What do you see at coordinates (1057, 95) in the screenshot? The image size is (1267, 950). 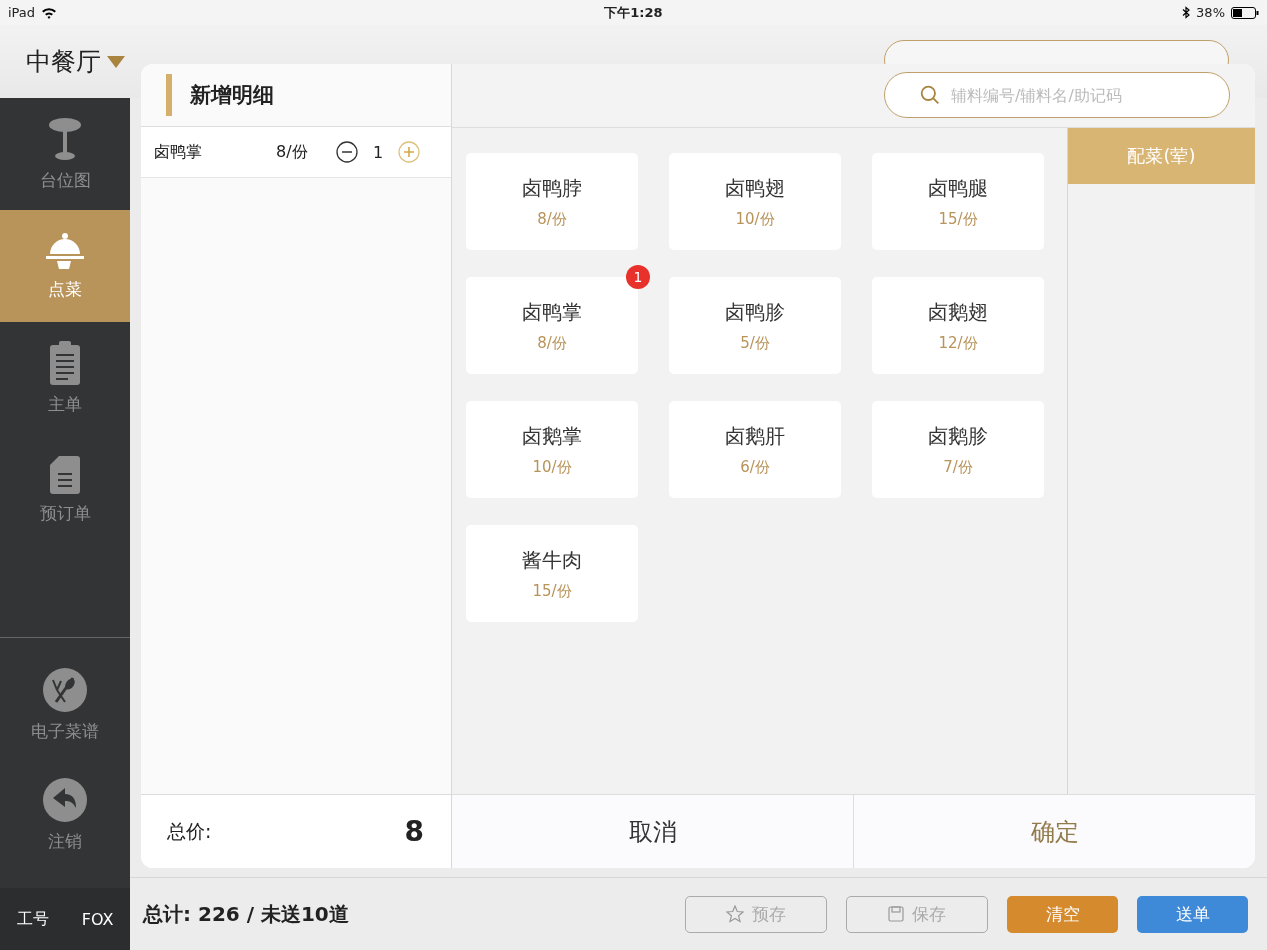 I see `search-field: 辅料编号/辅料名/助记码` at bounding box center [1057, 95].